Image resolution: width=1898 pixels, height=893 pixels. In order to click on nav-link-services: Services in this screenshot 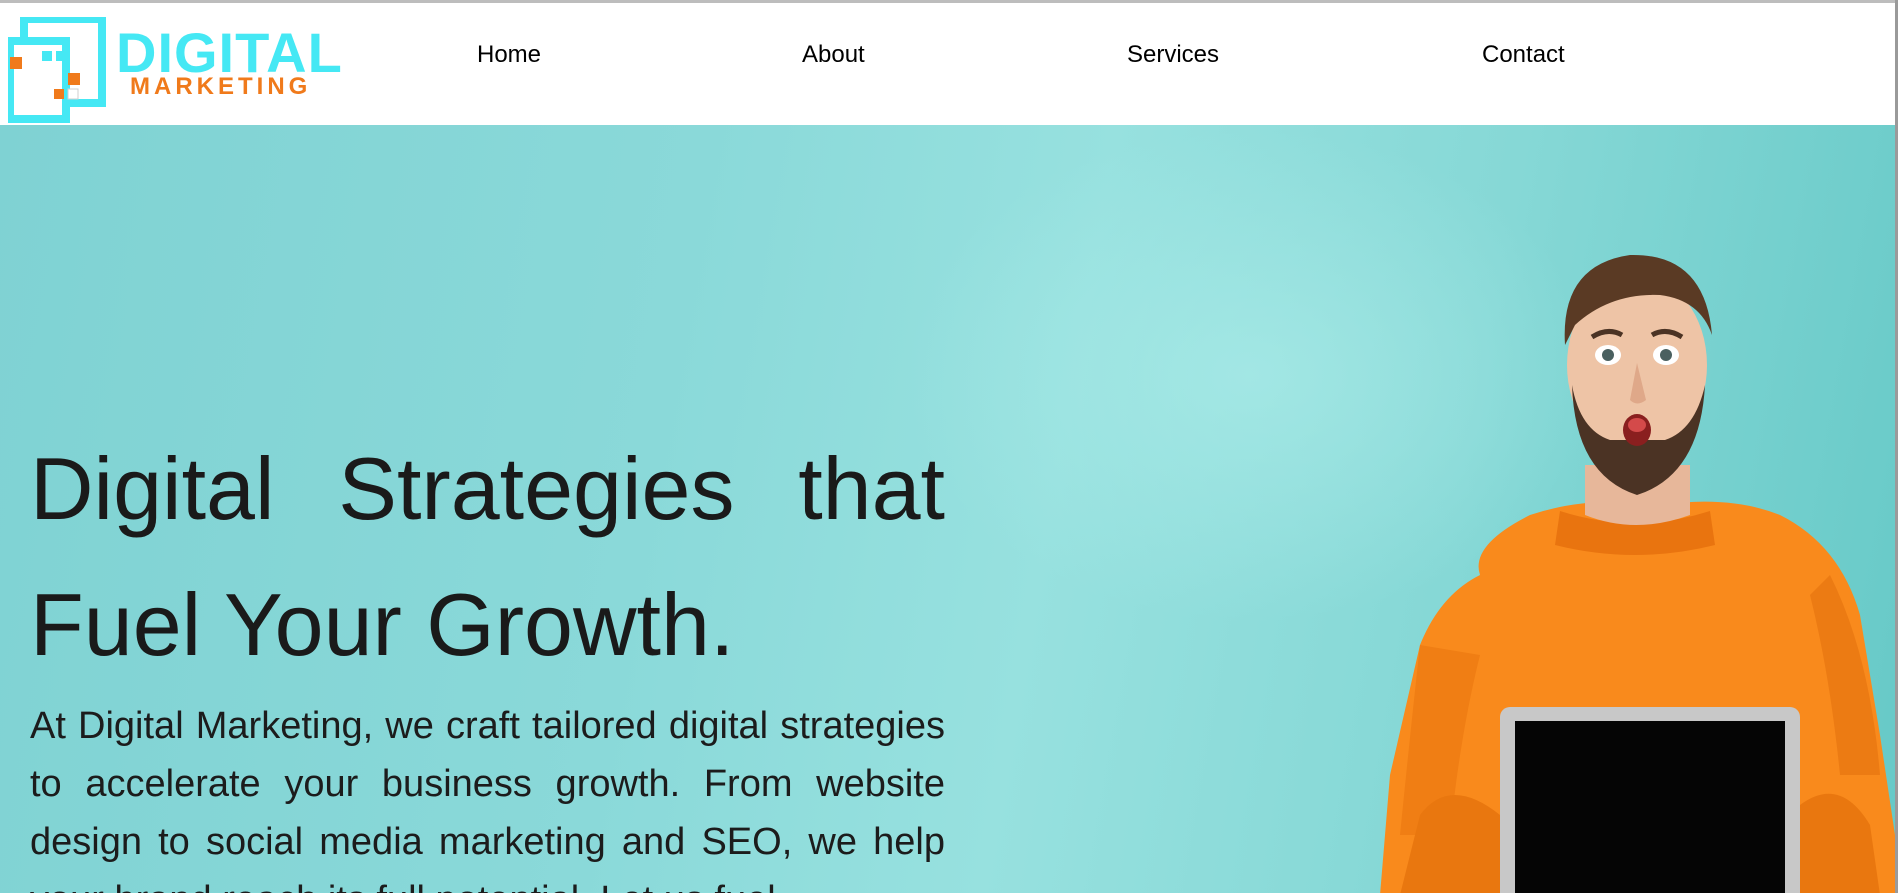, I will do `click(1173, 55)`.